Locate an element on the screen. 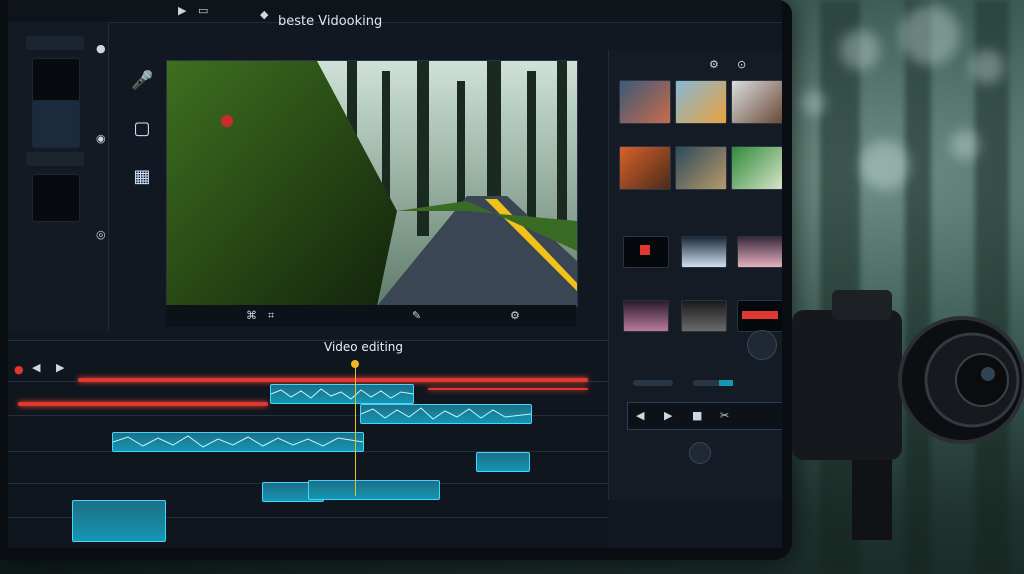  scissors-icon: ✂ is located at coordinates (724, 415).